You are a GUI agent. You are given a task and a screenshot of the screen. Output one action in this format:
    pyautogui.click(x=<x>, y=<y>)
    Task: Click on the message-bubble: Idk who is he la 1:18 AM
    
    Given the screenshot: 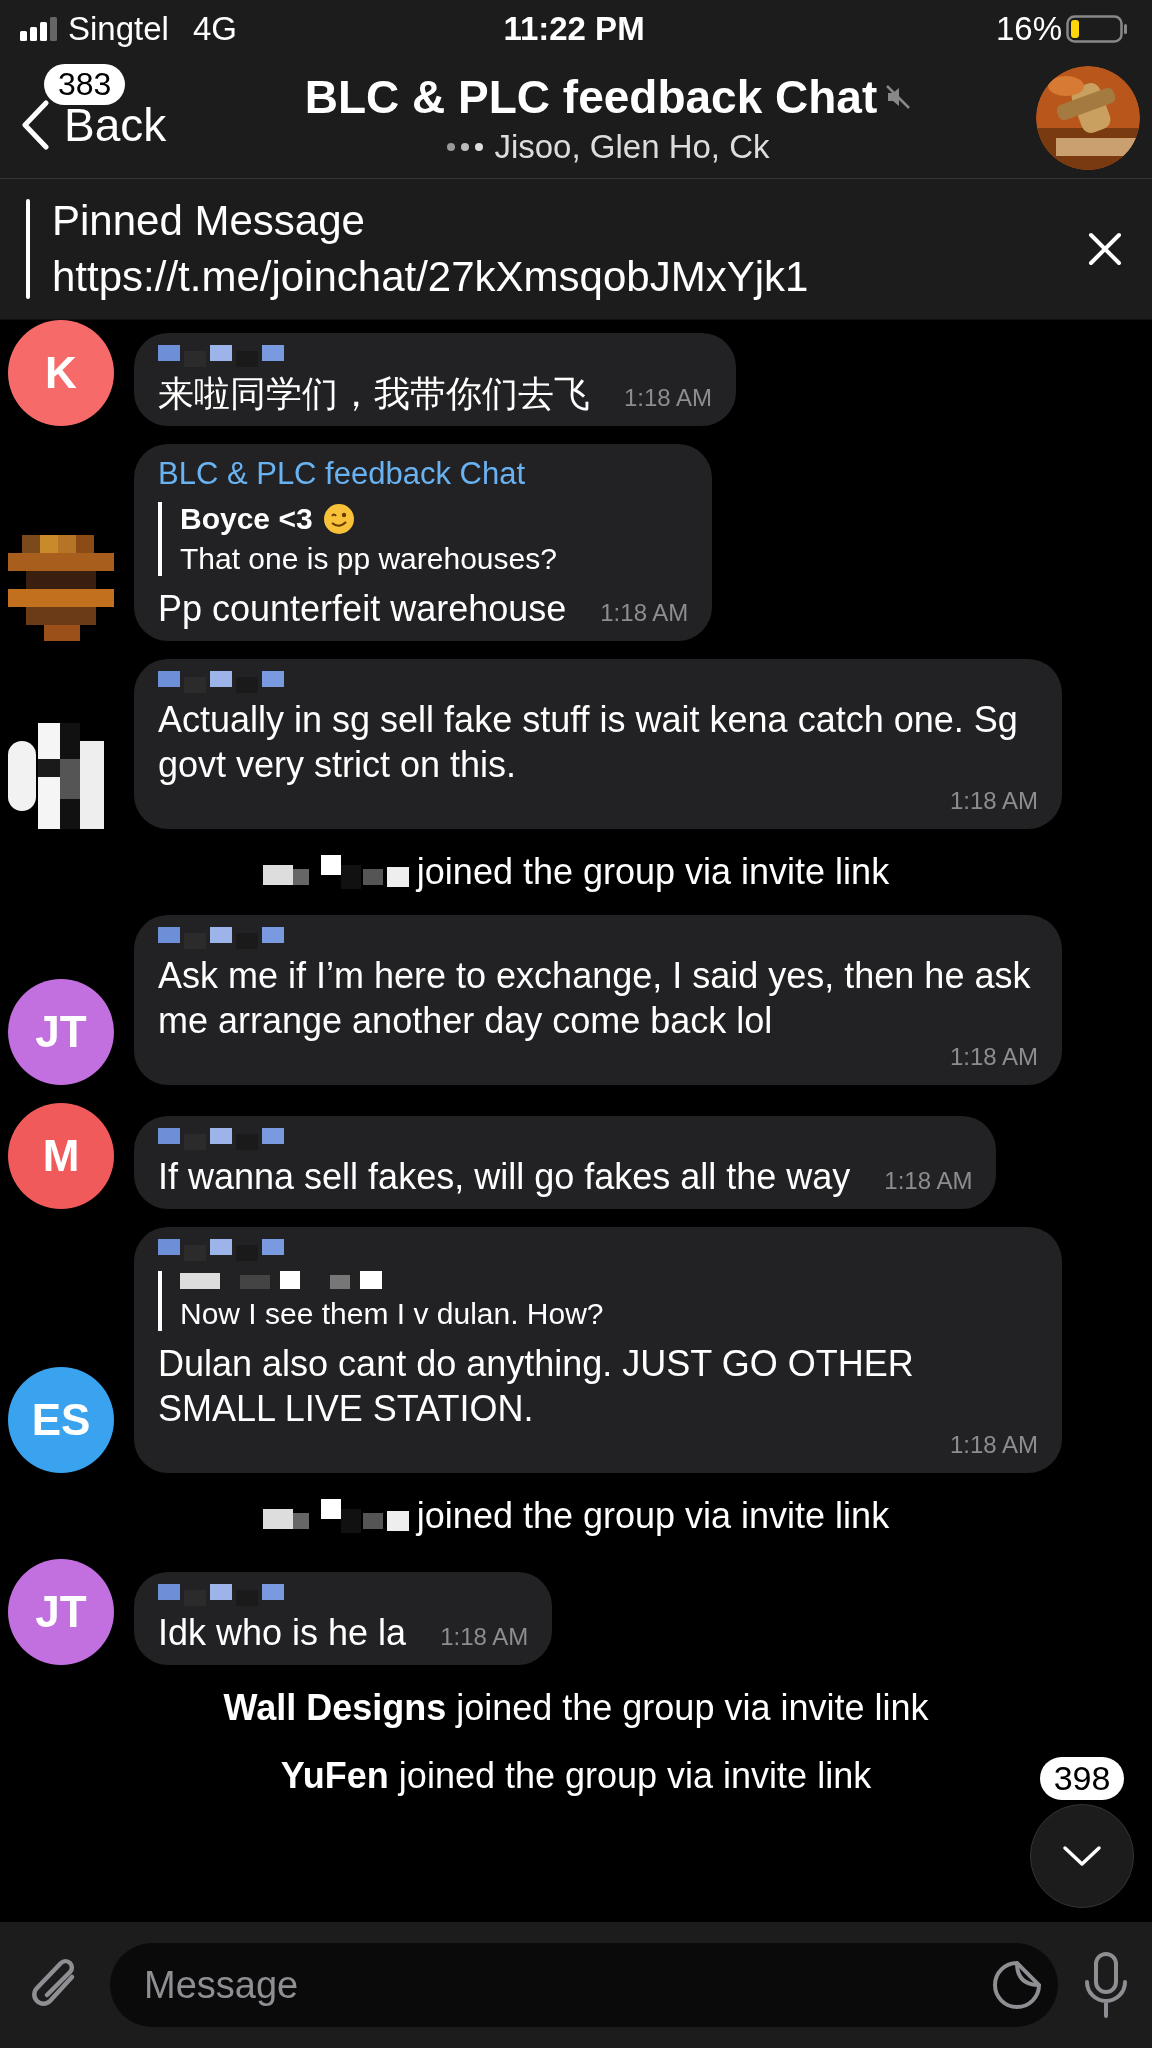 What is the action you would take?
    pyautogui.click(x=343, y=1618)
    